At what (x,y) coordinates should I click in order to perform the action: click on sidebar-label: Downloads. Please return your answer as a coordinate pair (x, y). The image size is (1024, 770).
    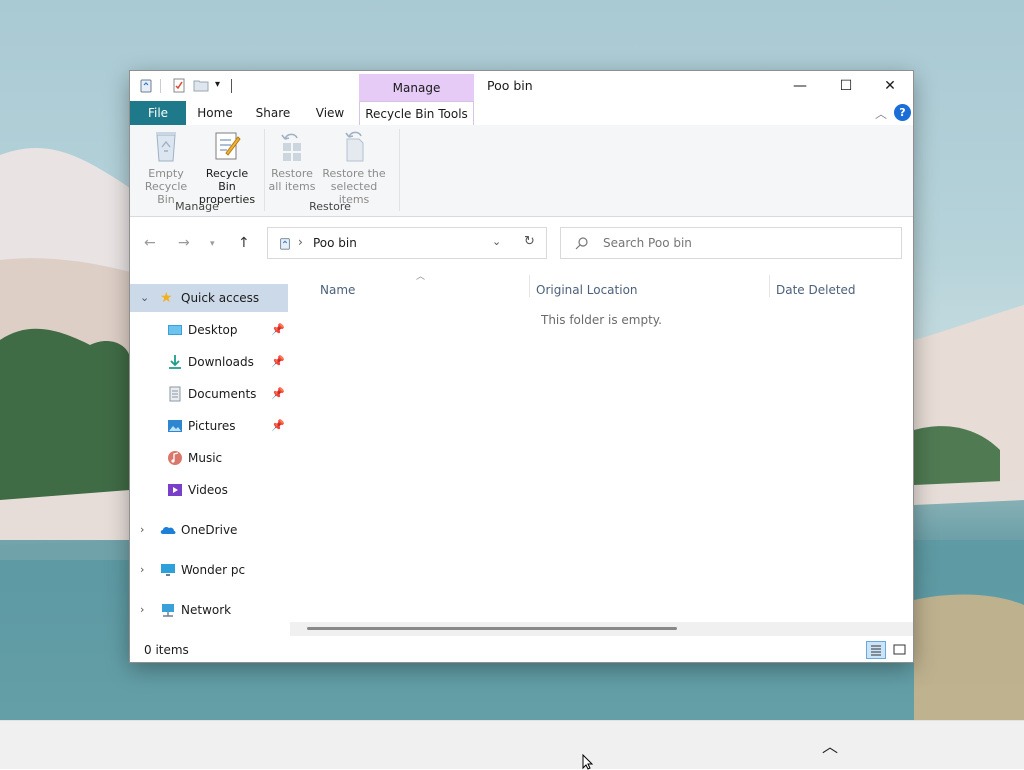
    Looking at the image, I should click on (221, 362).